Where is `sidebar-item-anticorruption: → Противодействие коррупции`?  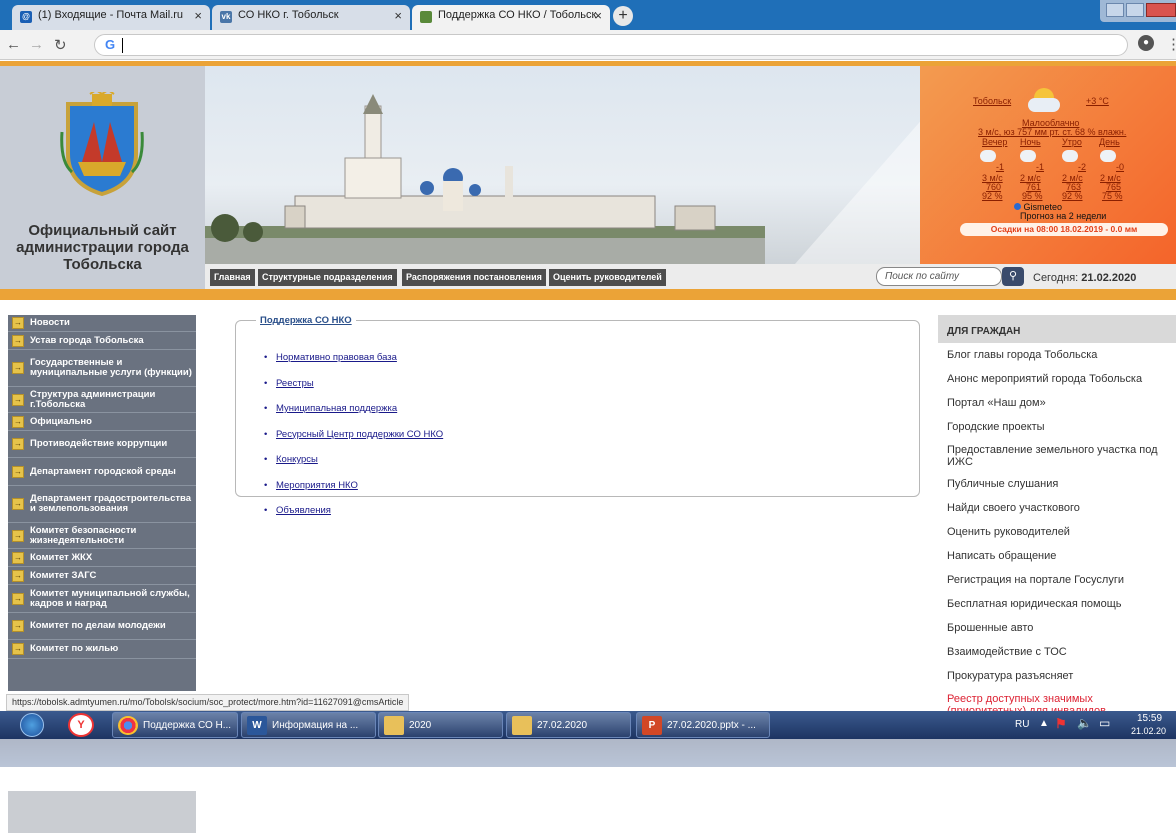
sidebar-item-anticorruption: → Противодействие коррупции is located at coordinates (102, 444).